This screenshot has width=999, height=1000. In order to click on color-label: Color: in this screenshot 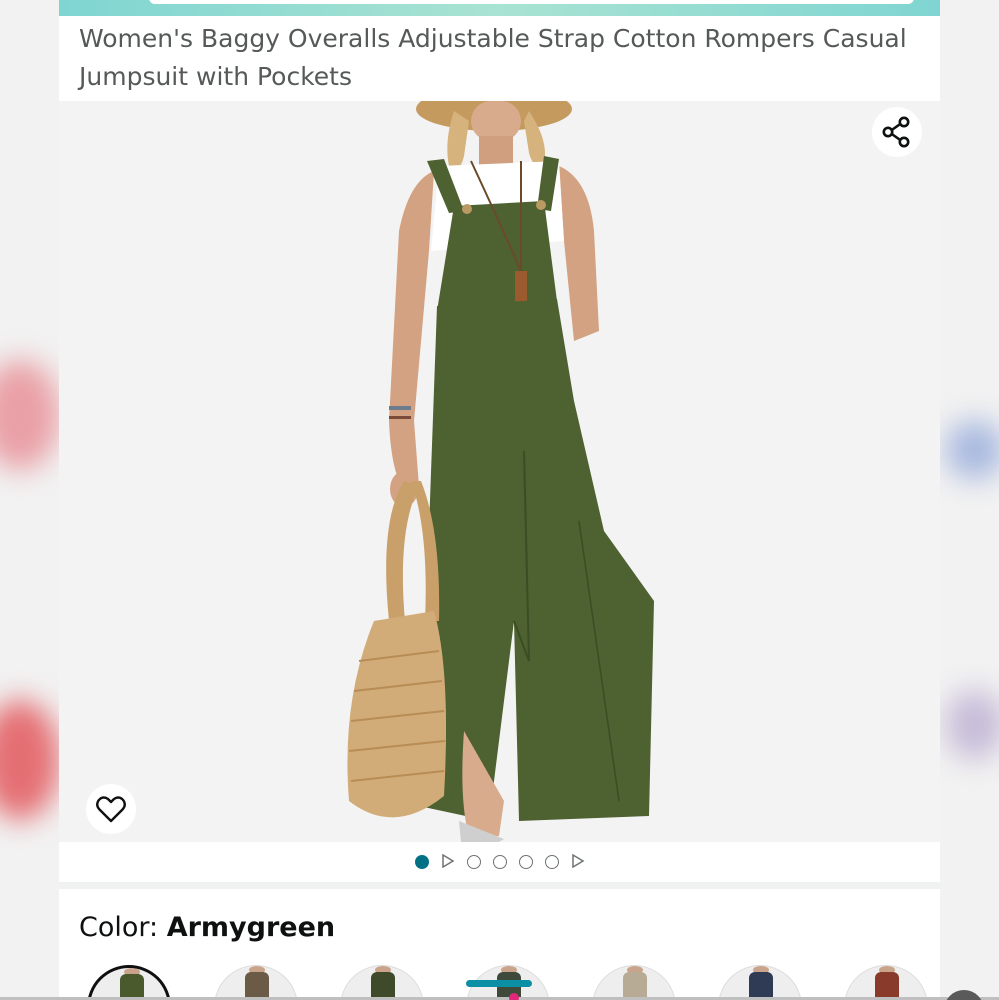, I will do `click(123, 927)`.